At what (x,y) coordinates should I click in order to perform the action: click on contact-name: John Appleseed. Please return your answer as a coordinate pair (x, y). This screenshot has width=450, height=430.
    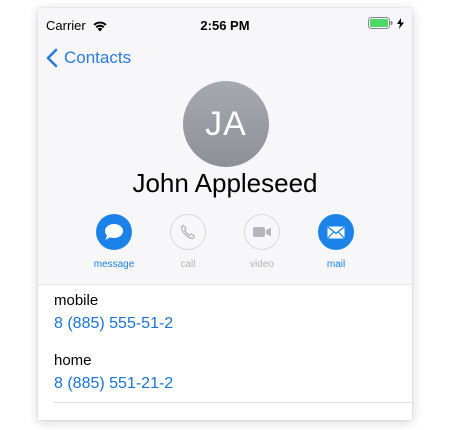
    Looking at the image, I should click on (225, 183).